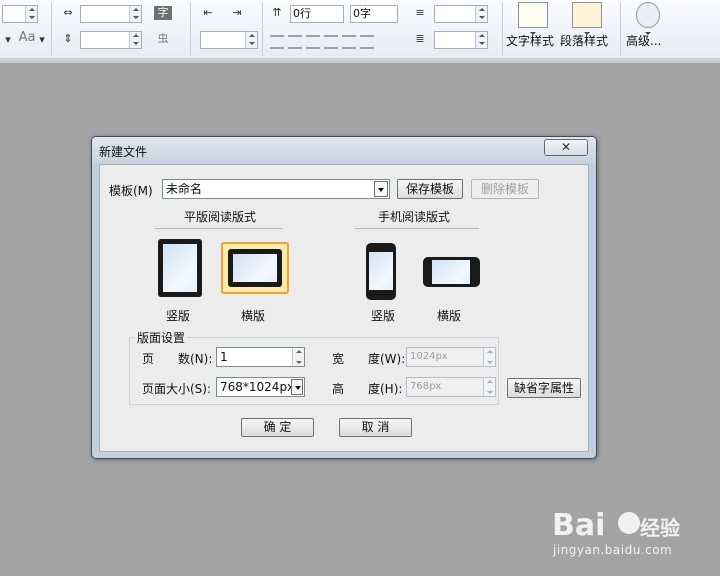 This screenshot has width=720, height=576. What do you see at coordinates (317, 14) in the screenshot?
I see `space-before-input: 0行` at bounding box center [317, 14].